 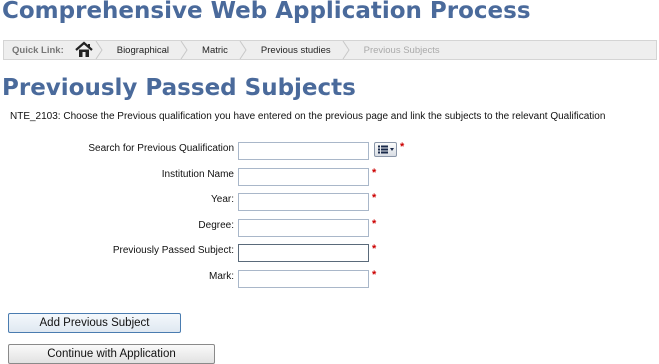 What do you see at coordinates (141, 50) in the screenshot?
I see `breadcrumb-item-biographical: Biographical` at bounding box center [141, 50].